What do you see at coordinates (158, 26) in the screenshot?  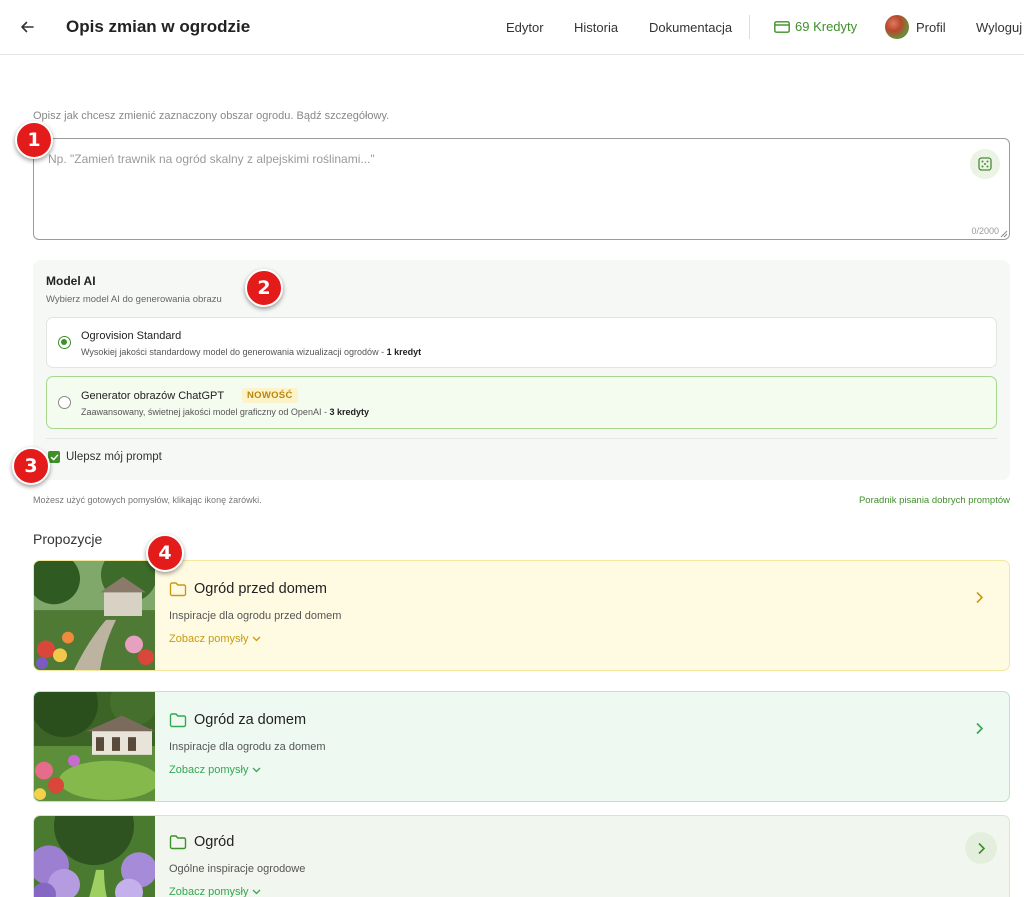 I see `page-title: Opis zmian w ogrodzie` at bounding box center [158, 26].